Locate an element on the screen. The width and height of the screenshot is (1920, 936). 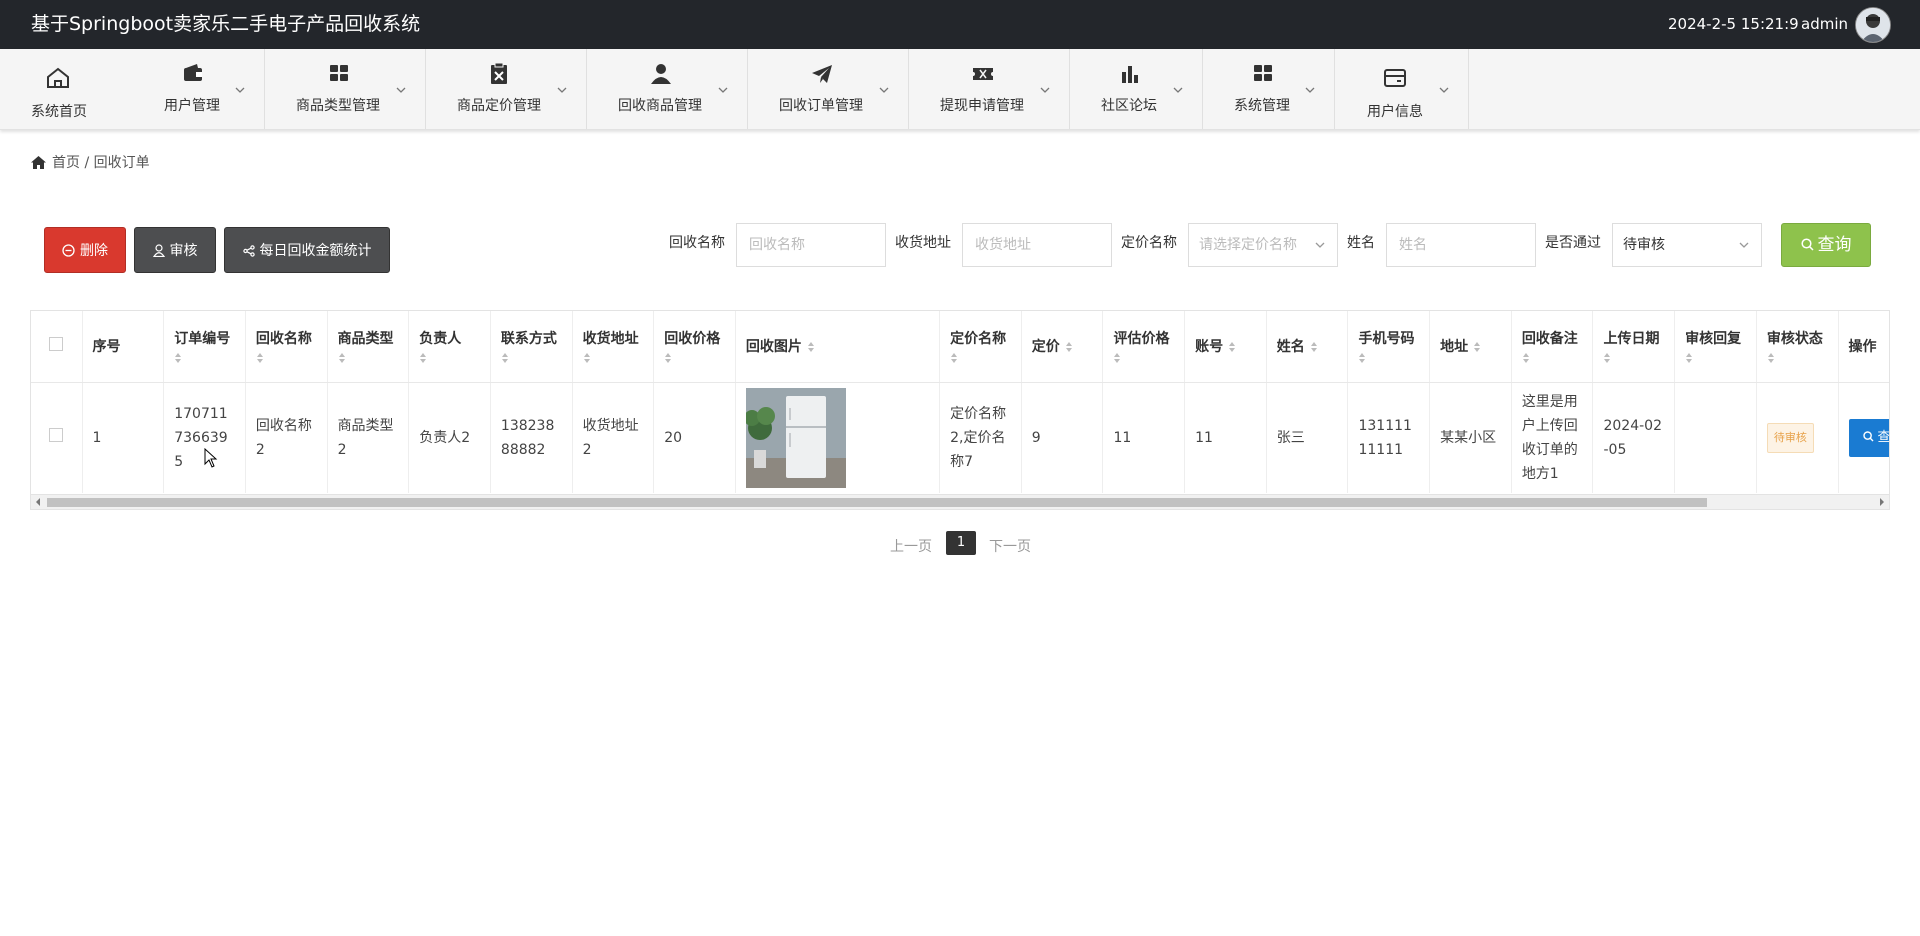
wallet-icon is located at coordinates (193, 72).